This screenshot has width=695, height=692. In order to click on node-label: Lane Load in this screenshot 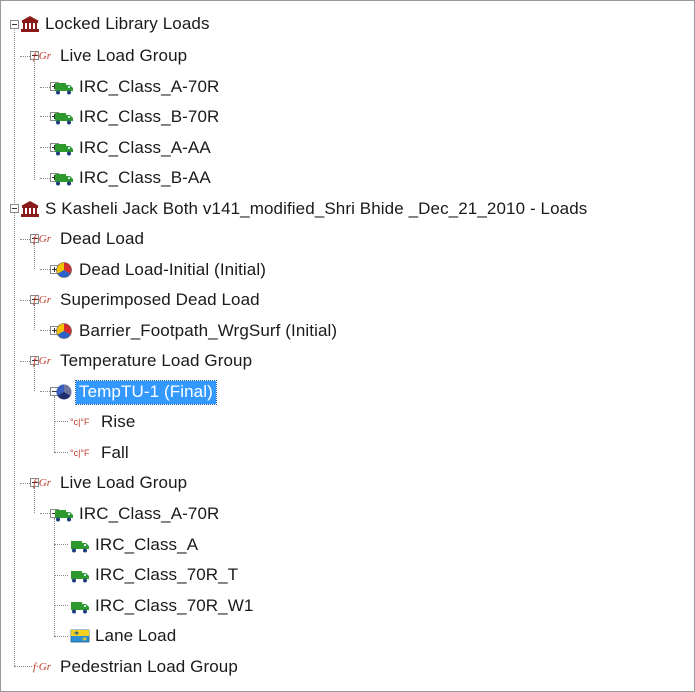, I will do `click(136, 635)`.